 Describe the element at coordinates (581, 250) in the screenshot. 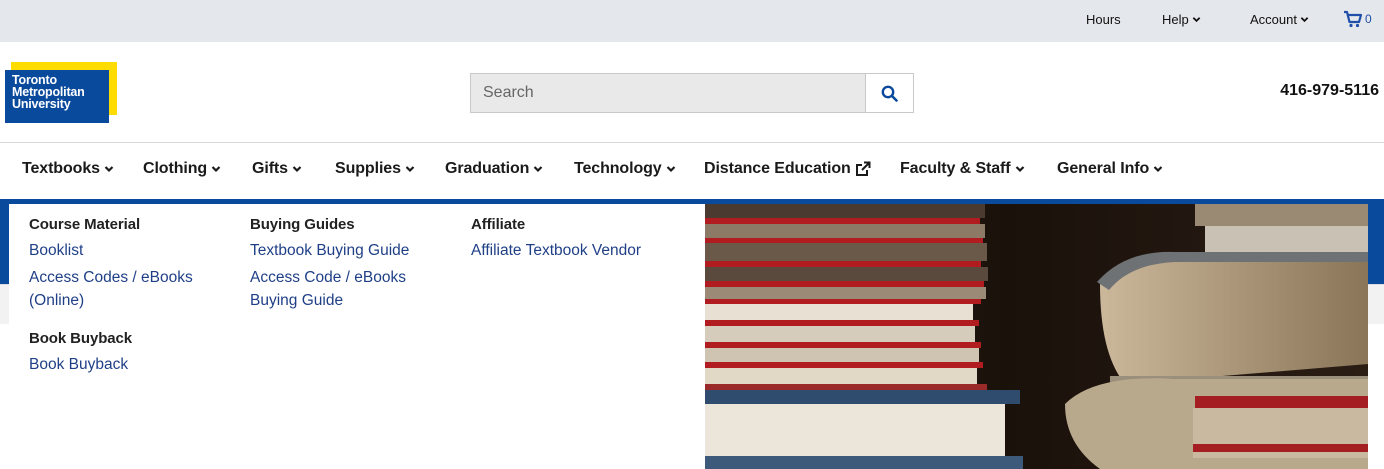

I see `affiliate-vendor-link: Affiliate Textbook Vendor` at that location.